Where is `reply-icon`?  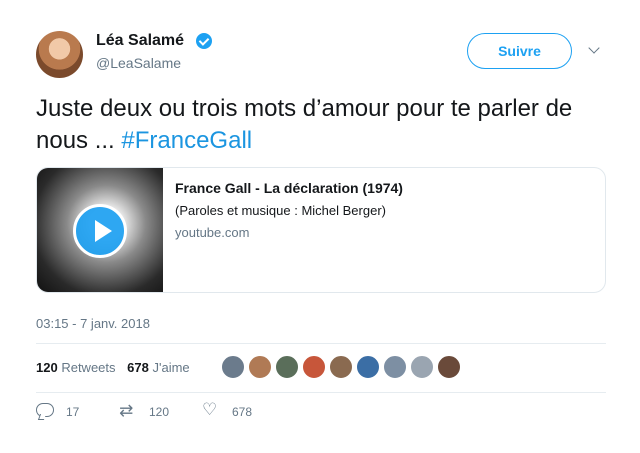
reply-icon is located at coordinates (45, 410).